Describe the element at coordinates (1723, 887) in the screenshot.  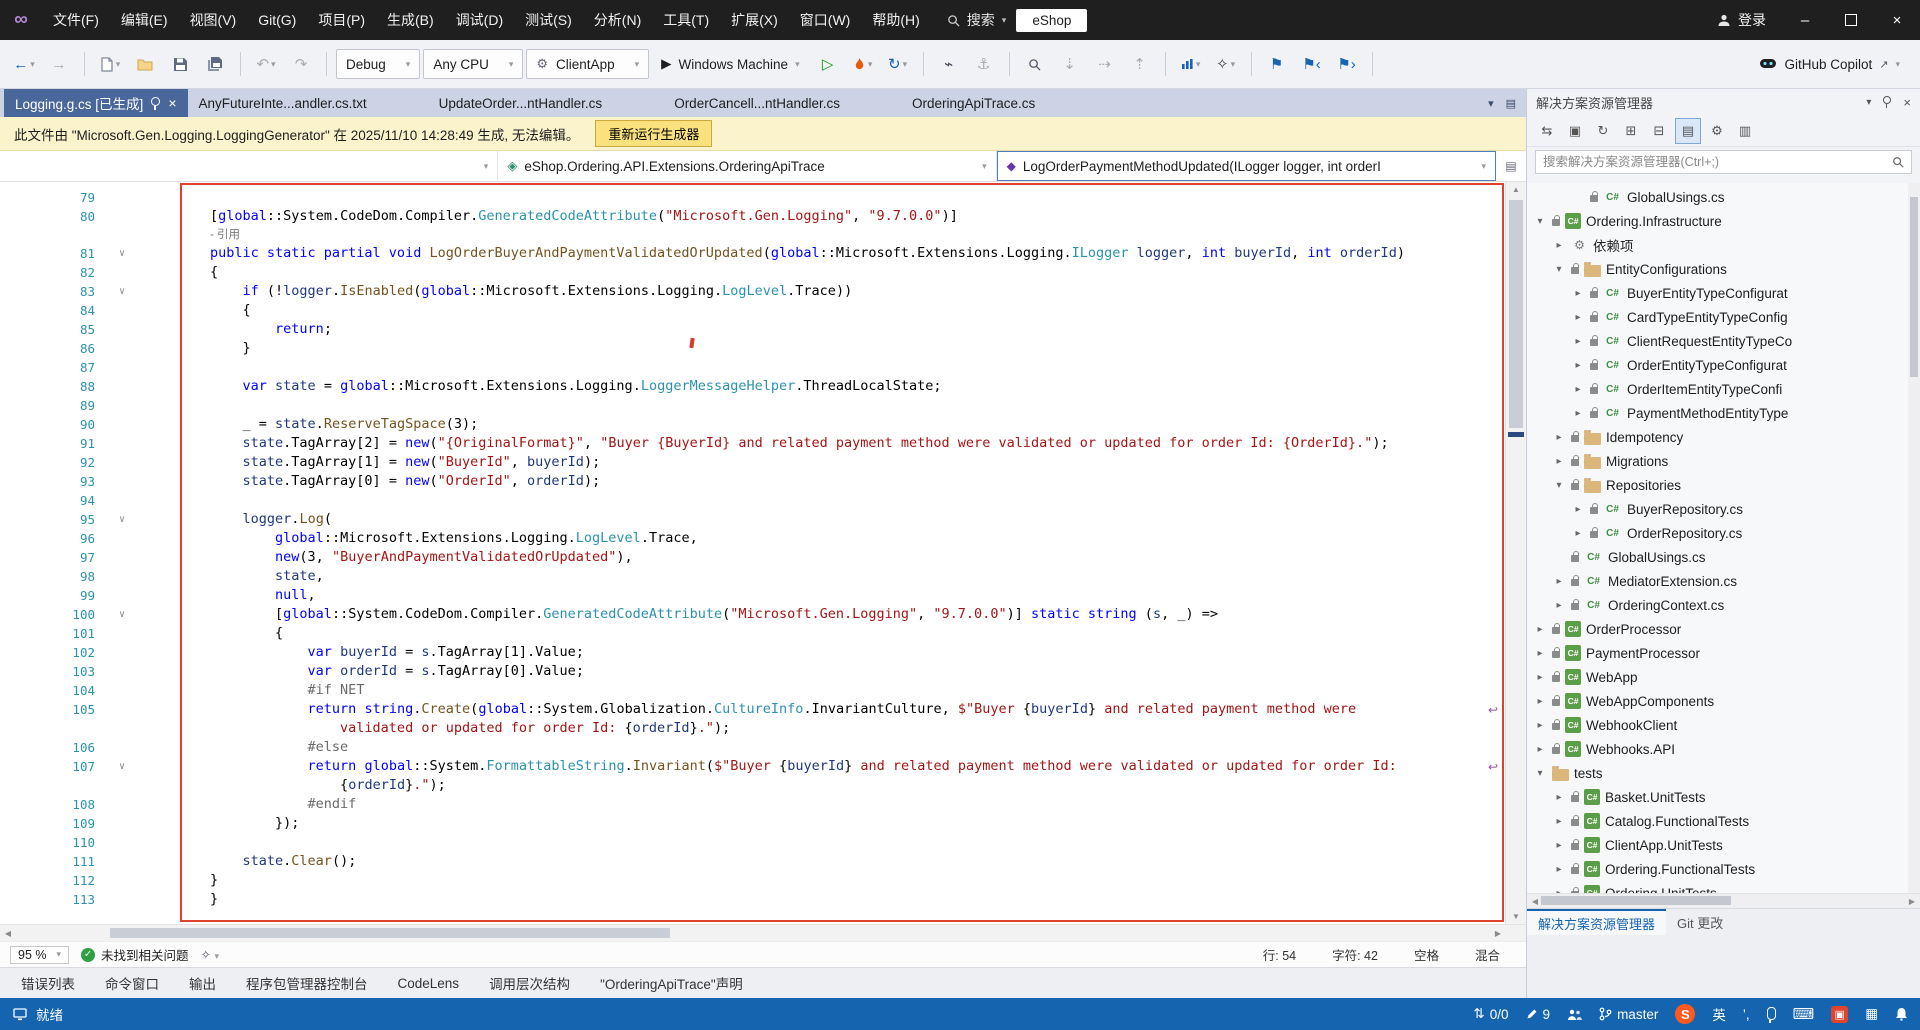
I see `tree-item: ▸ C# Ordering.UnitTests` at that location.